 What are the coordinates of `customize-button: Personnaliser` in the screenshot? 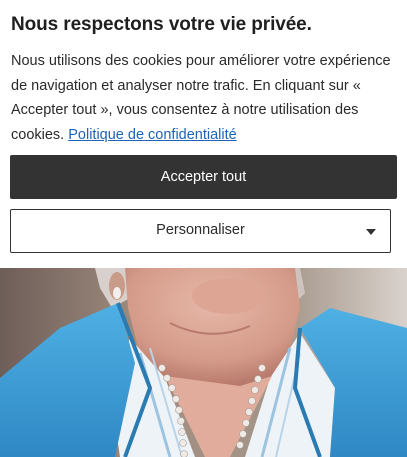 It's located at (200, 231).